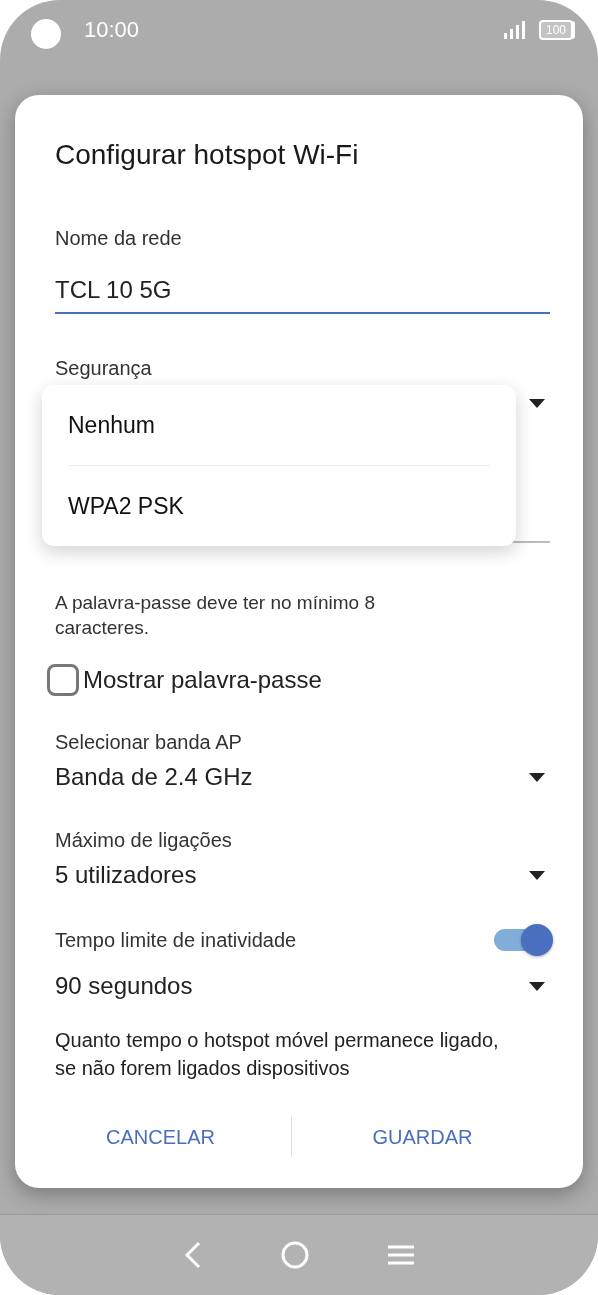 The image size is (598, 1295). What do you see at coordinates (277, 1054) in the screenshot?
I see `timeout-description: Quanto tempo o hotspot móvel permanece ligado, se não forem ligados dispositivos` at bounding box center [277, 1054].